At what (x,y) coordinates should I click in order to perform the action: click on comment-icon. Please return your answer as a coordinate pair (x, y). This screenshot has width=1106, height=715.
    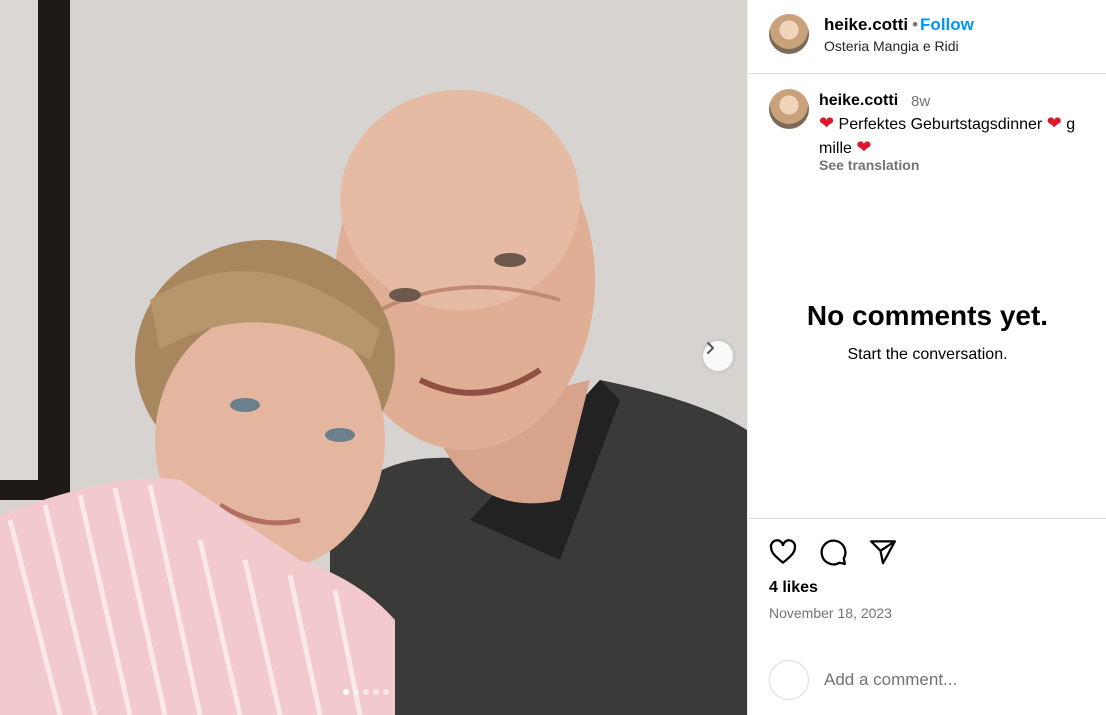
    Looking at the image, I should click on (833, 552).